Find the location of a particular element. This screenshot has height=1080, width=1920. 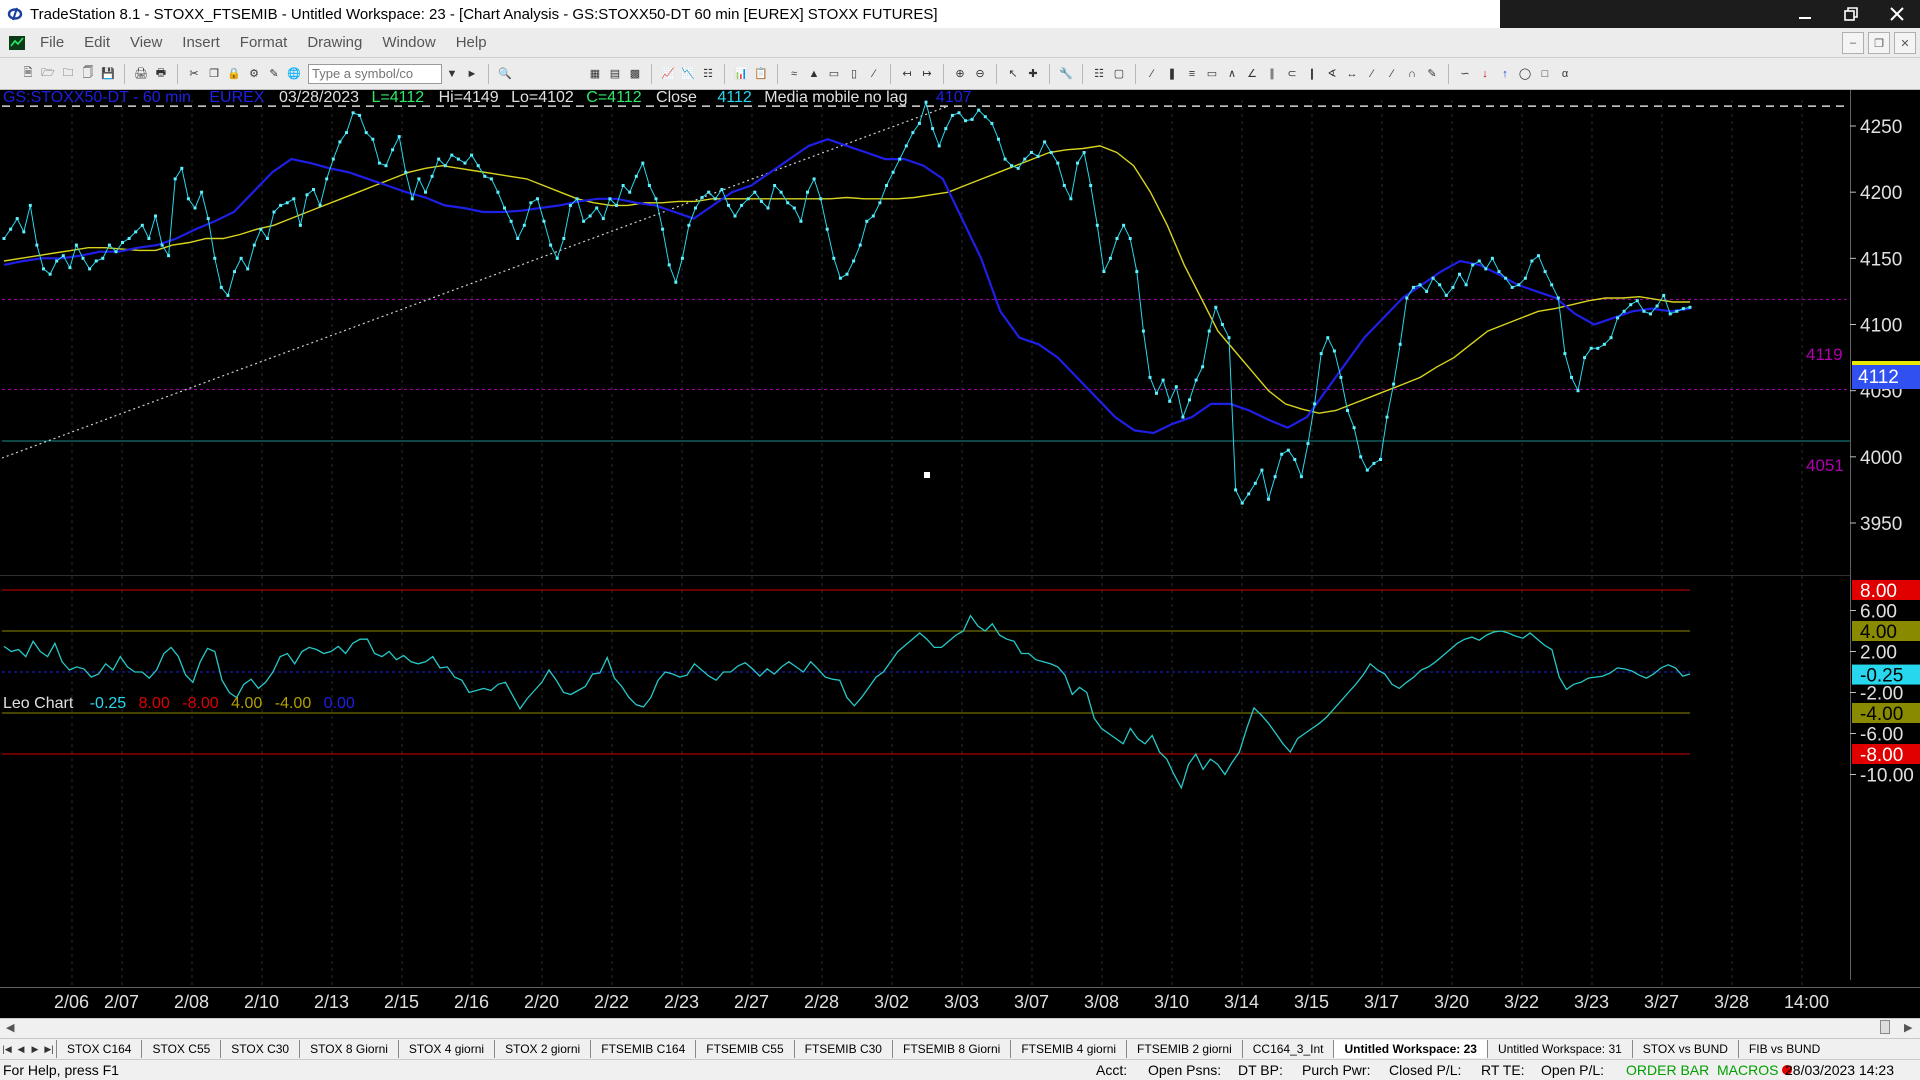

gann-fan-icon: ∠ is located at coordinates (1252, 74).